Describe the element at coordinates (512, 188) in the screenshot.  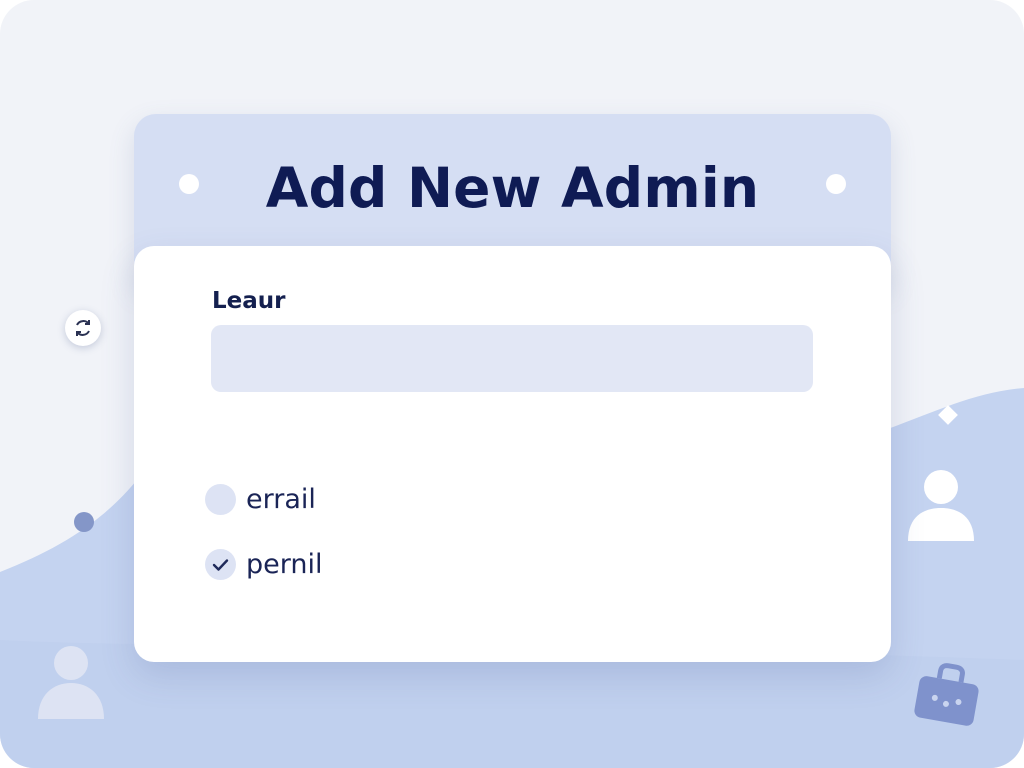
I see `dialog-title: Add New Admin` at that location.